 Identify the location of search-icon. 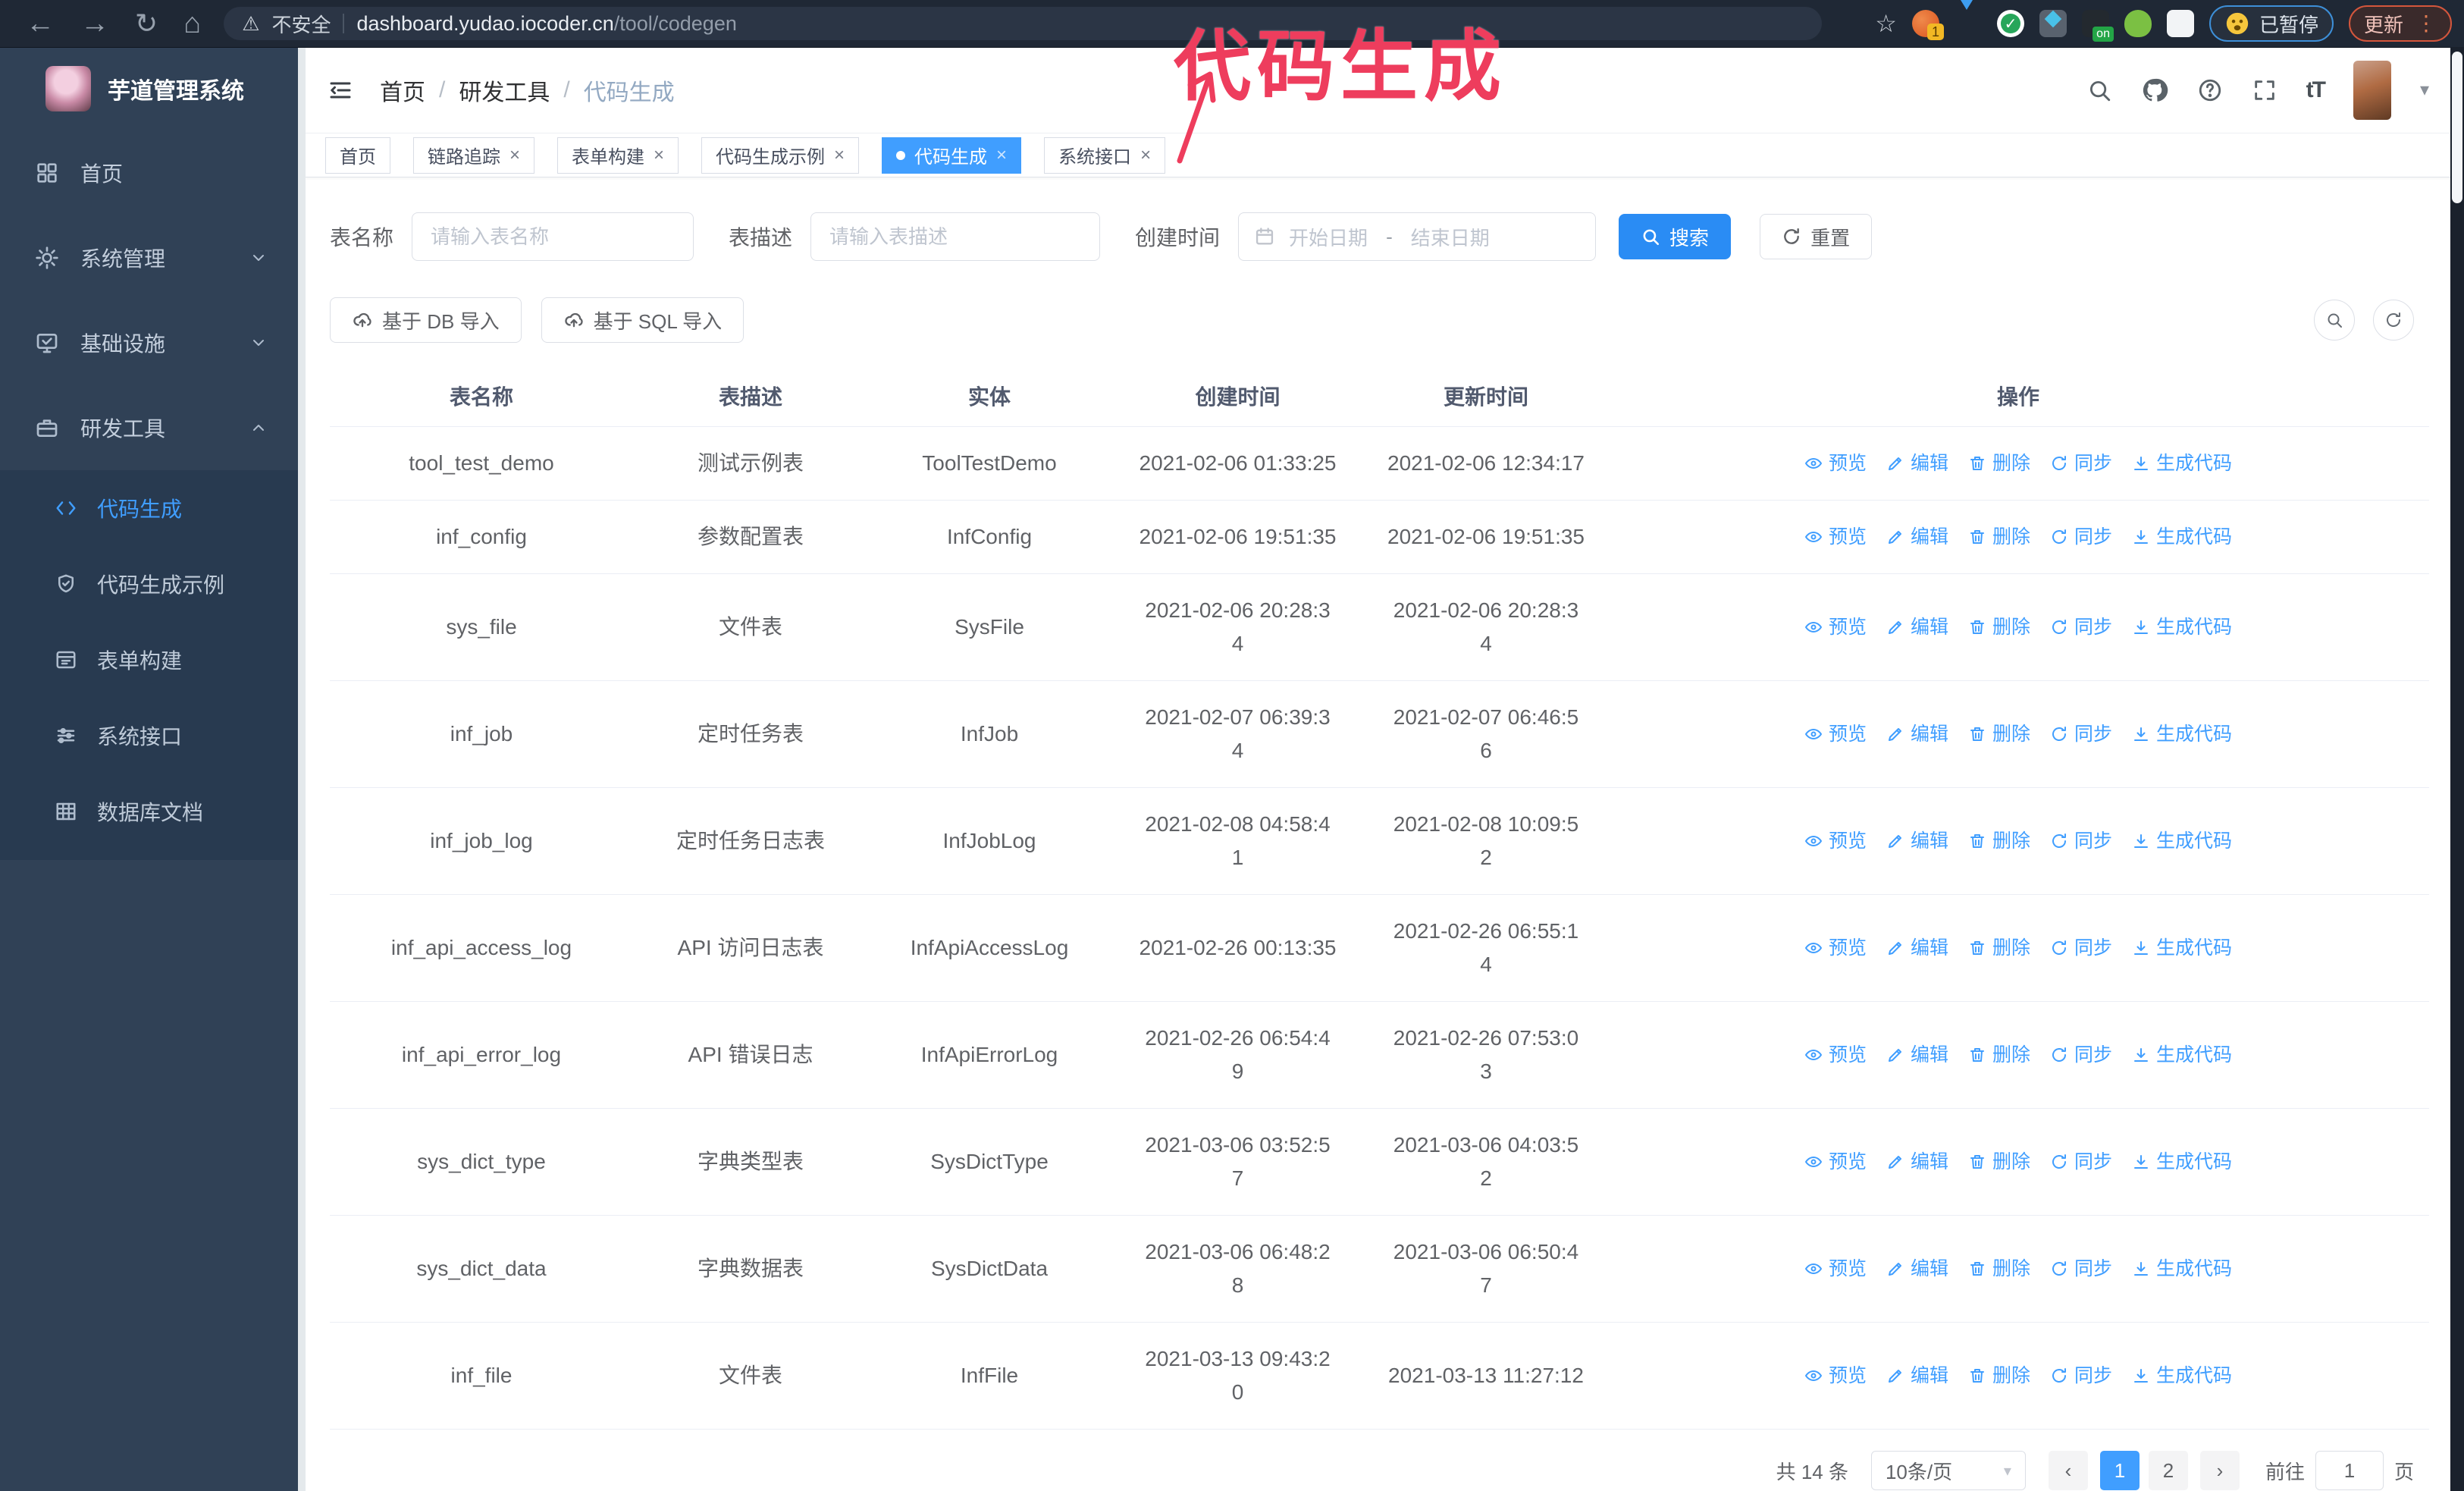
(2099, 90).